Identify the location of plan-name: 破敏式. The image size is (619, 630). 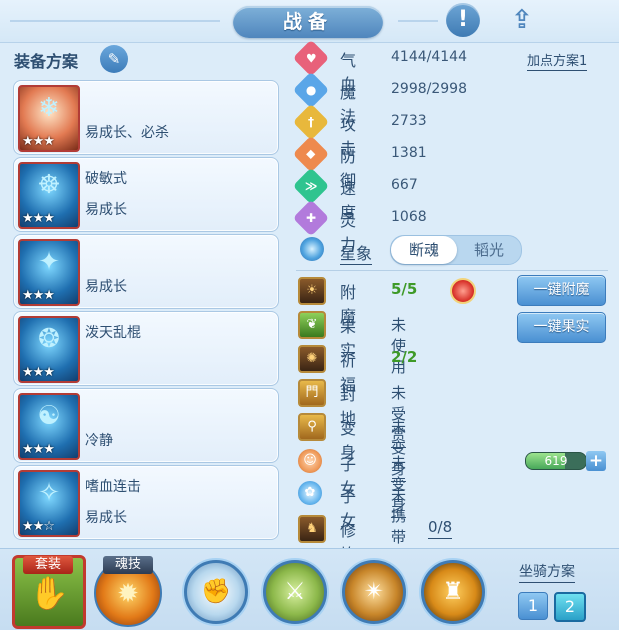
(106, 179).